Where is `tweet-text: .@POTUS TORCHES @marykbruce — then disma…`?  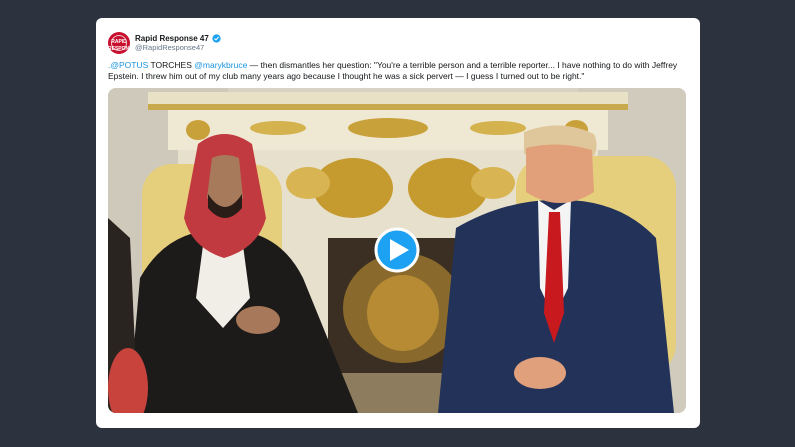 tweet-text: .@POTUS TORCHES @marykbruce — then disma… is located at coordinates (399, 71).